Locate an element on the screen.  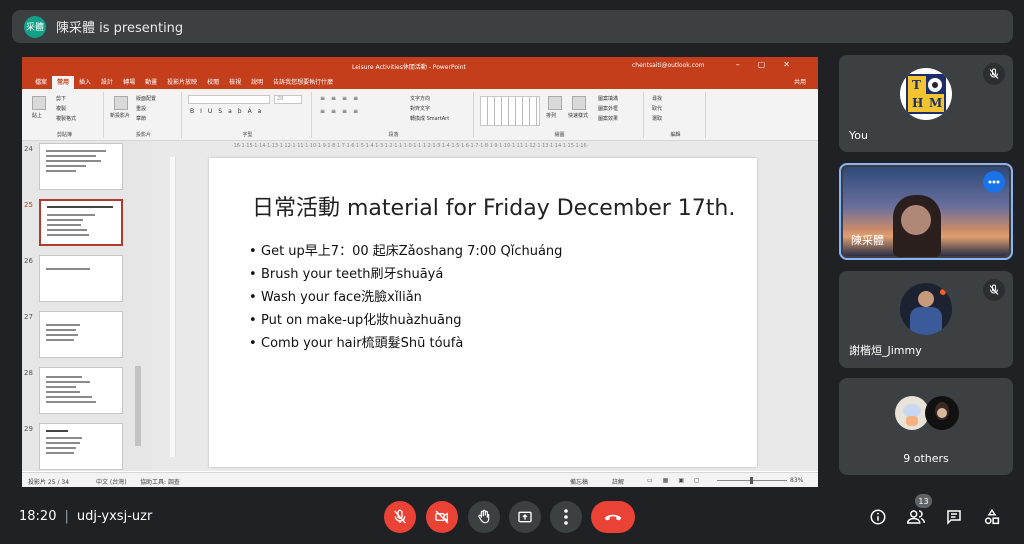
people-button is located at coordinates (916, 517).